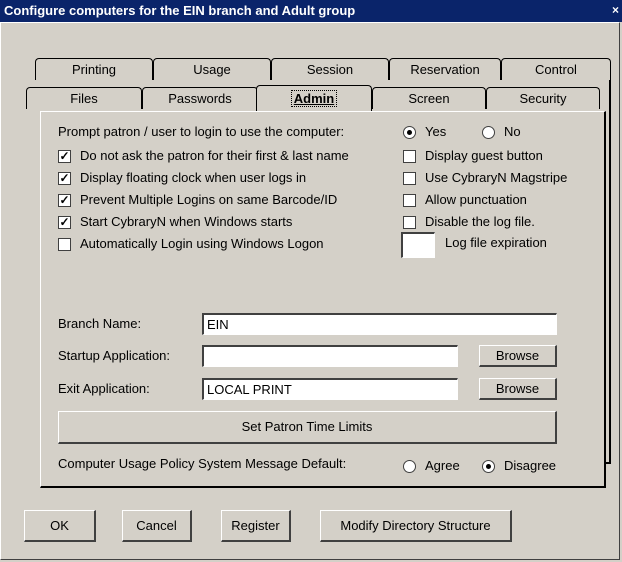 The image size is (622, 562). Describe the element at coordinates (330, 389) in the screenshot. I see `exit-app-field: LOCAL PRINT` at that location.